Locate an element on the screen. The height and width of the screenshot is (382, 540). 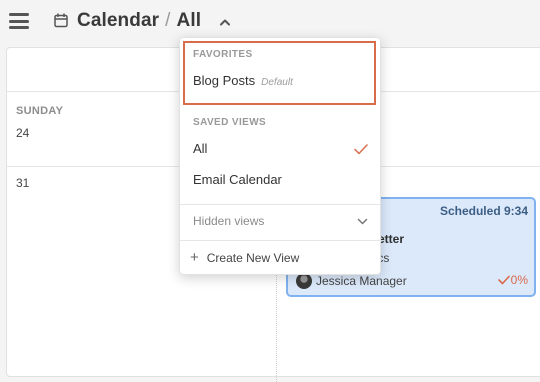
default-tag: Default is located at coordinates (277, 82).